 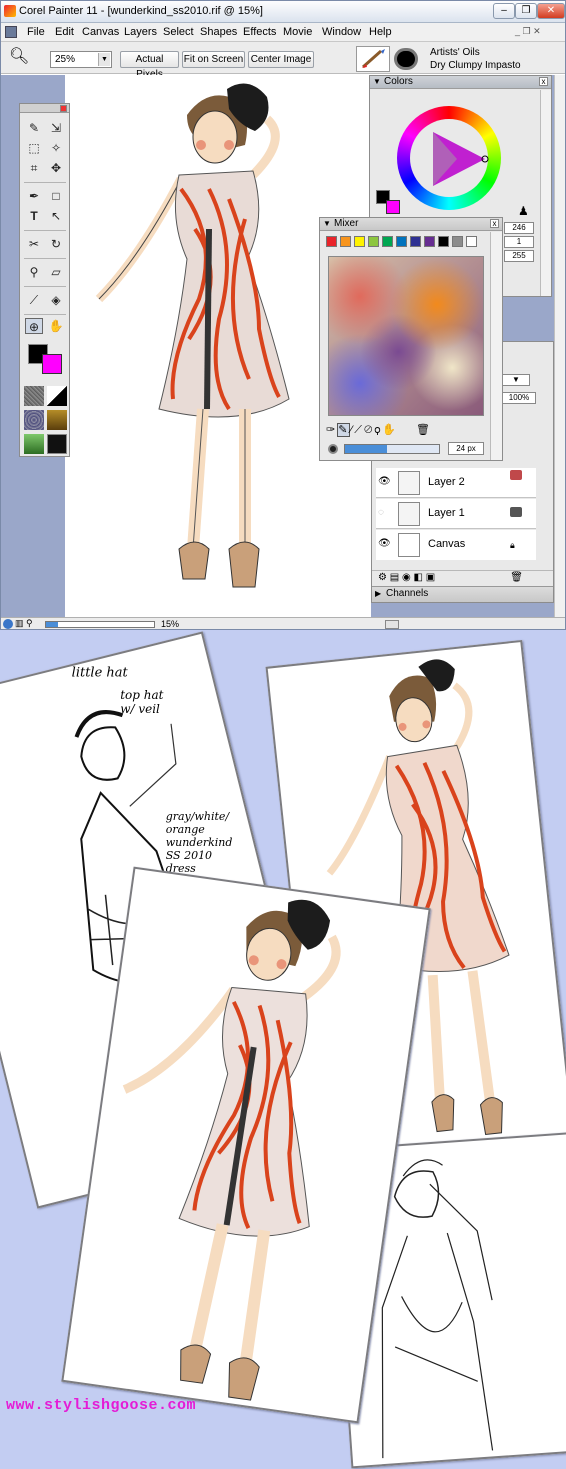 I want to click on menu-help: Help, so click(x=380, y=32).